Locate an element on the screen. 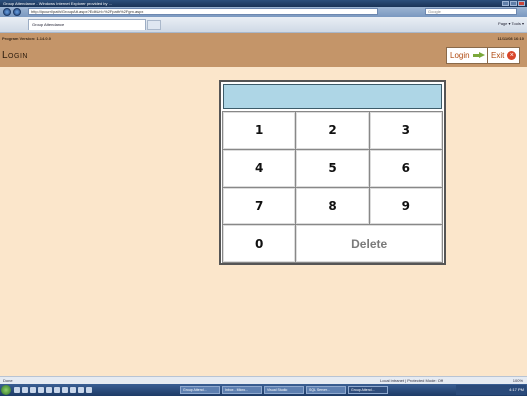  exit-icon: × is located at coordinates (512, 55).